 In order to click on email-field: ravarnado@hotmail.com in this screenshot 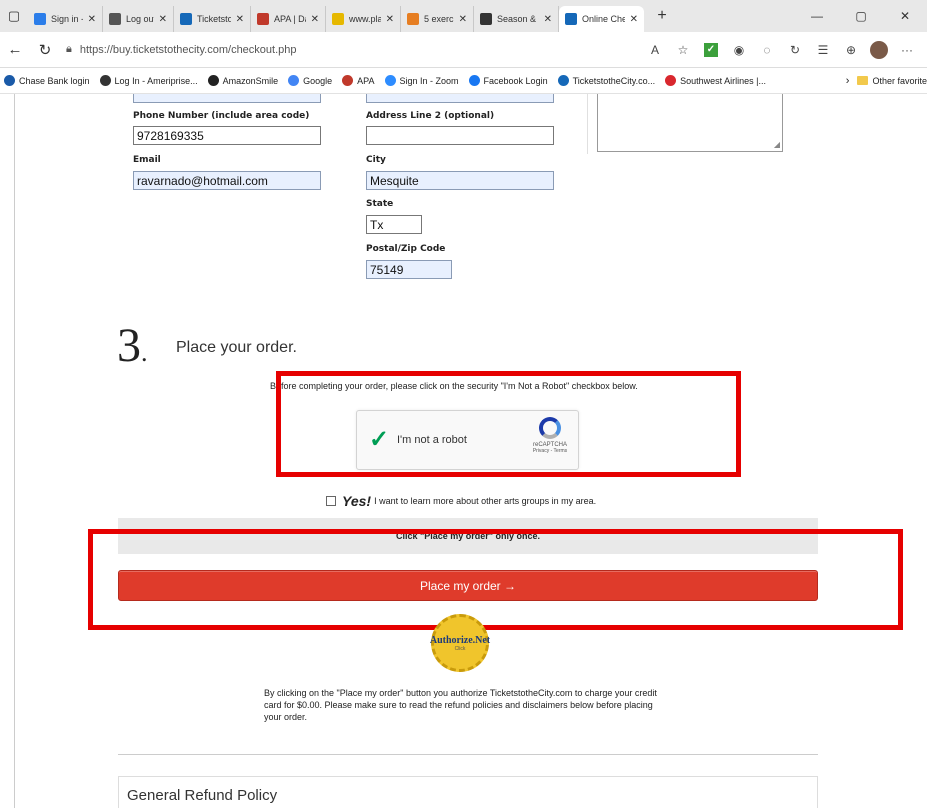, I will do `click(227, 180)`.